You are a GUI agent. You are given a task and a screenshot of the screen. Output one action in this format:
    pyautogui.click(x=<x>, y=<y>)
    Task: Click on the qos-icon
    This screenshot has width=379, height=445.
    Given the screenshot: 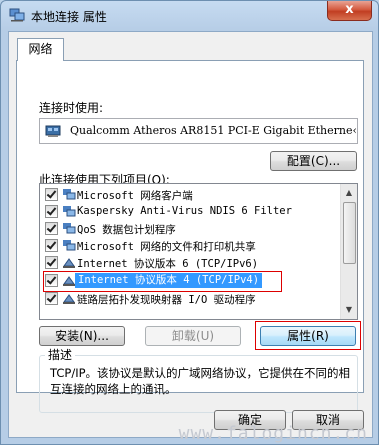 What is the action you would take?
    pyautogui.click(x=69, y=228)
    